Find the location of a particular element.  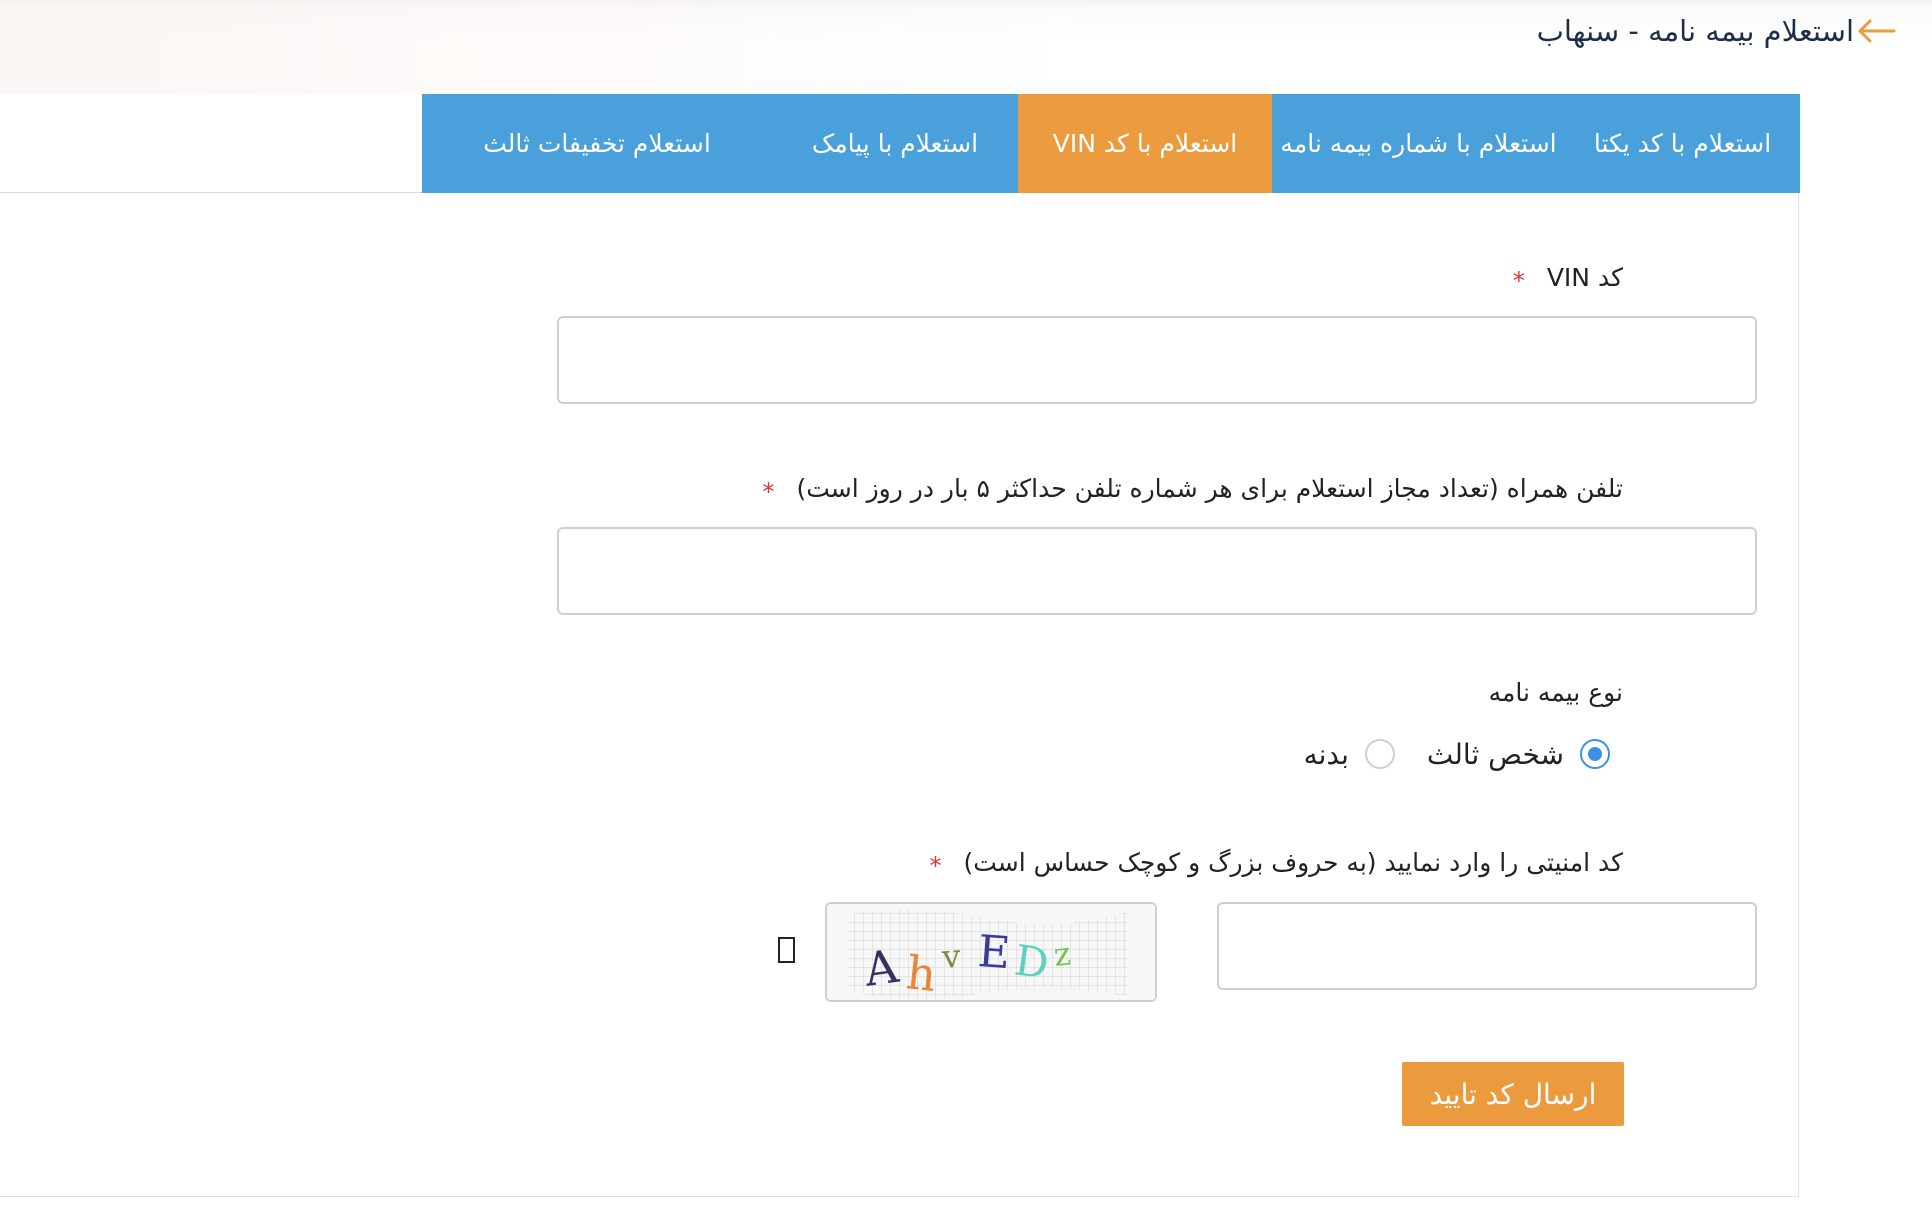

captcha-image: A h v E D z is located at coordinates (991, 952).